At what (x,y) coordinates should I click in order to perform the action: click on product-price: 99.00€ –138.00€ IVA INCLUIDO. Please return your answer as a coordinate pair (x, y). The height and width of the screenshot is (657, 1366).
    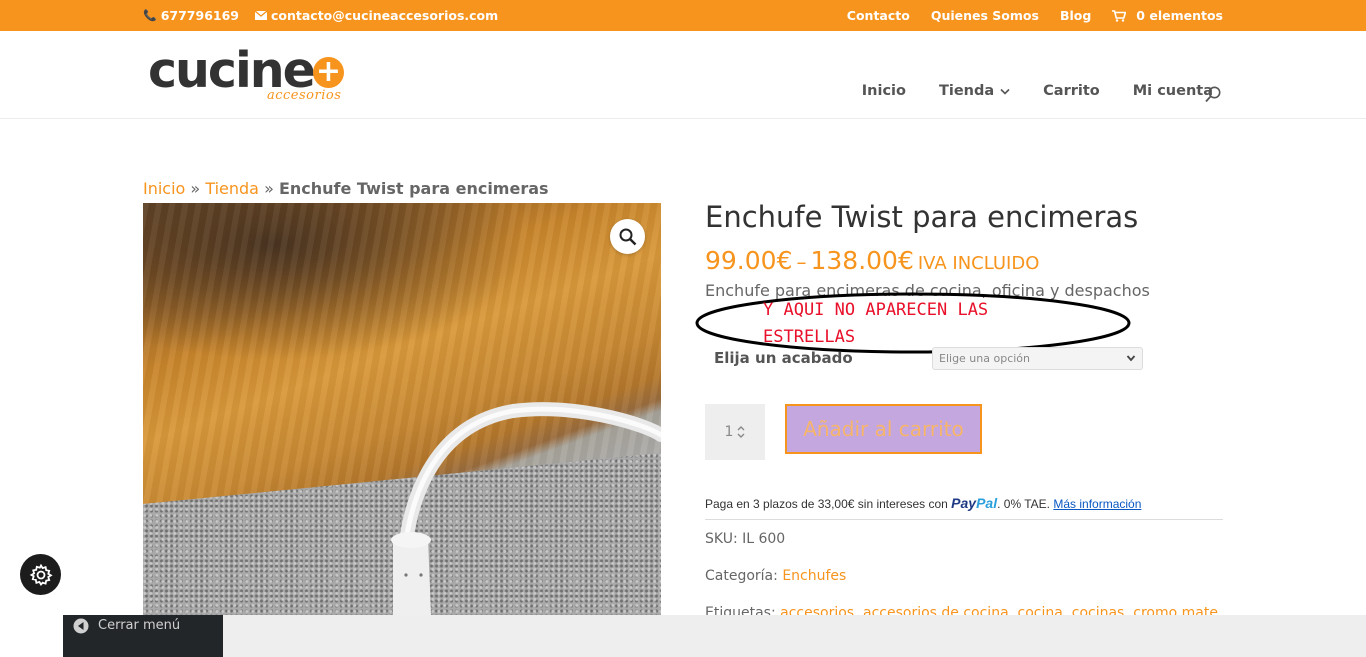
    Looking at the image, I should click on (872, 260).